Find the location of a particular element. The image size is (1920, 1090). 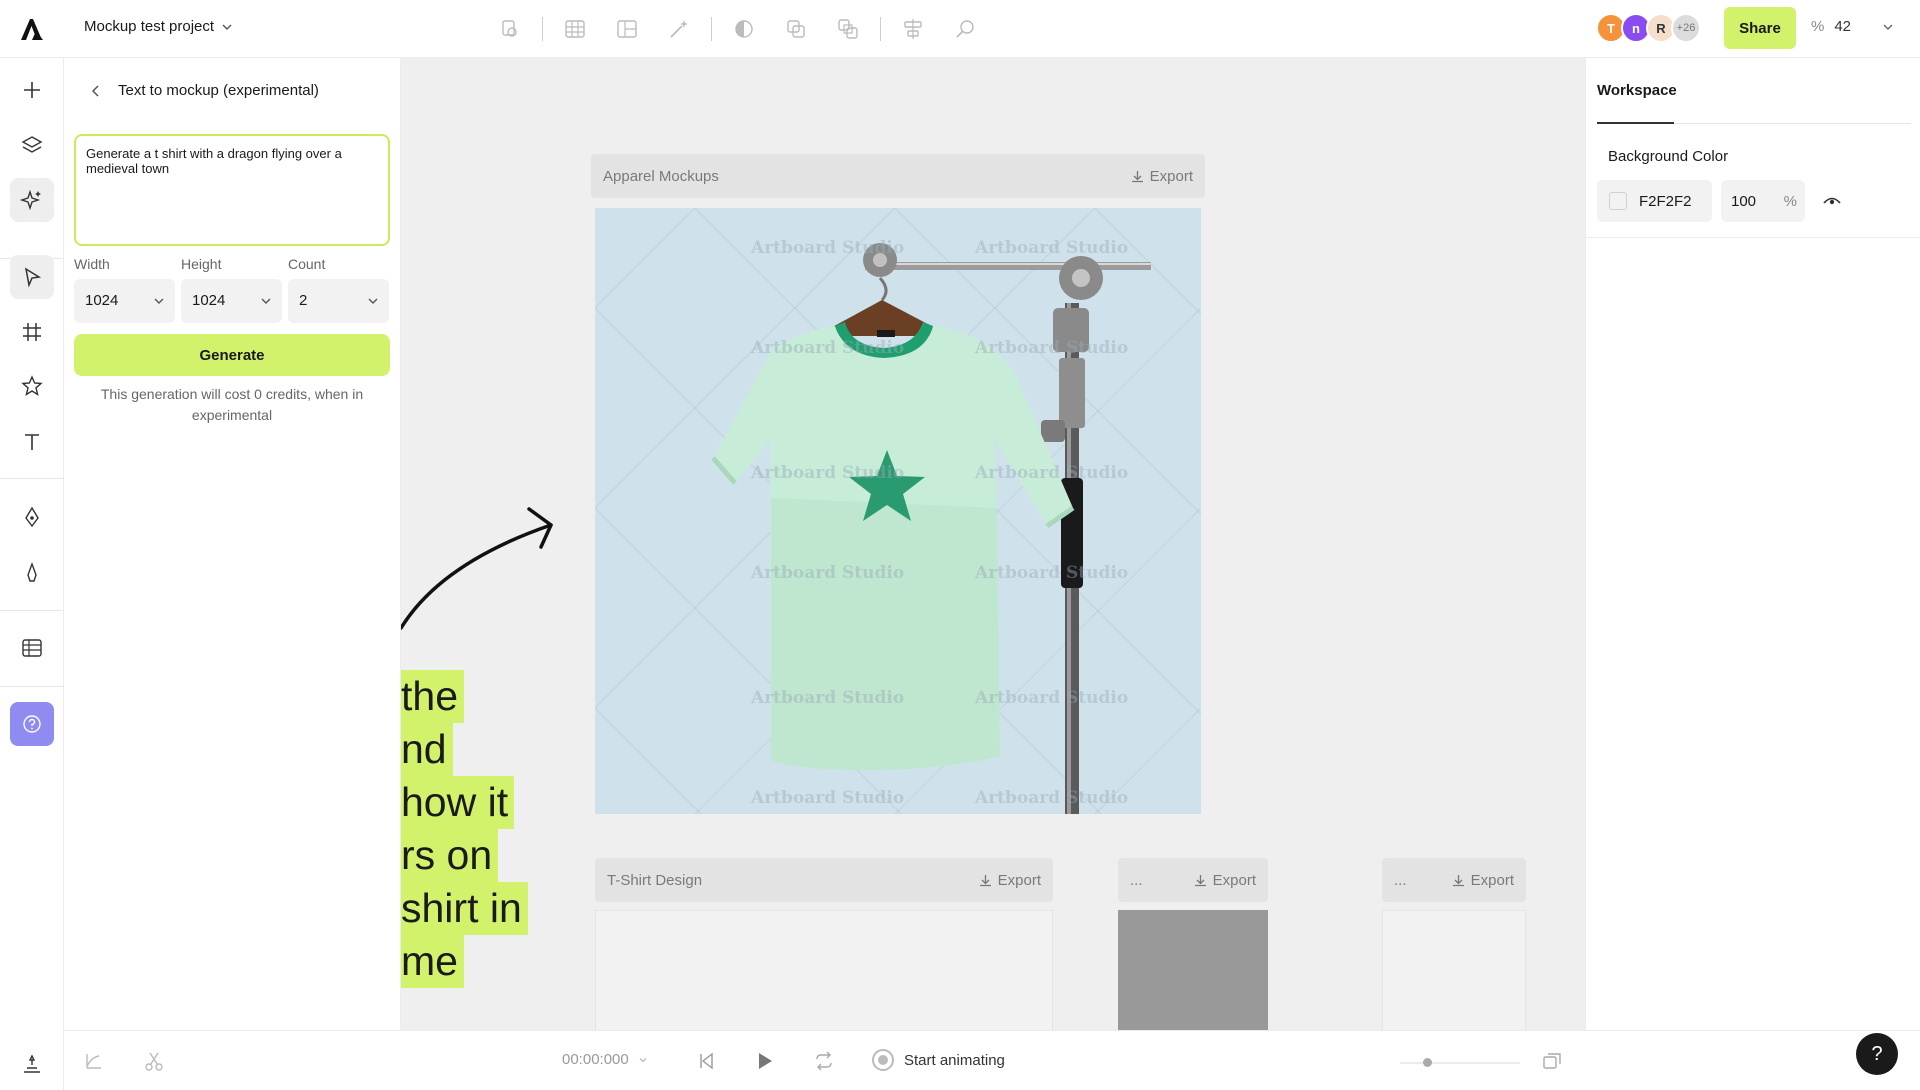

artboard-header: Apparel Mockups Export is located at coordinates (898, 176).